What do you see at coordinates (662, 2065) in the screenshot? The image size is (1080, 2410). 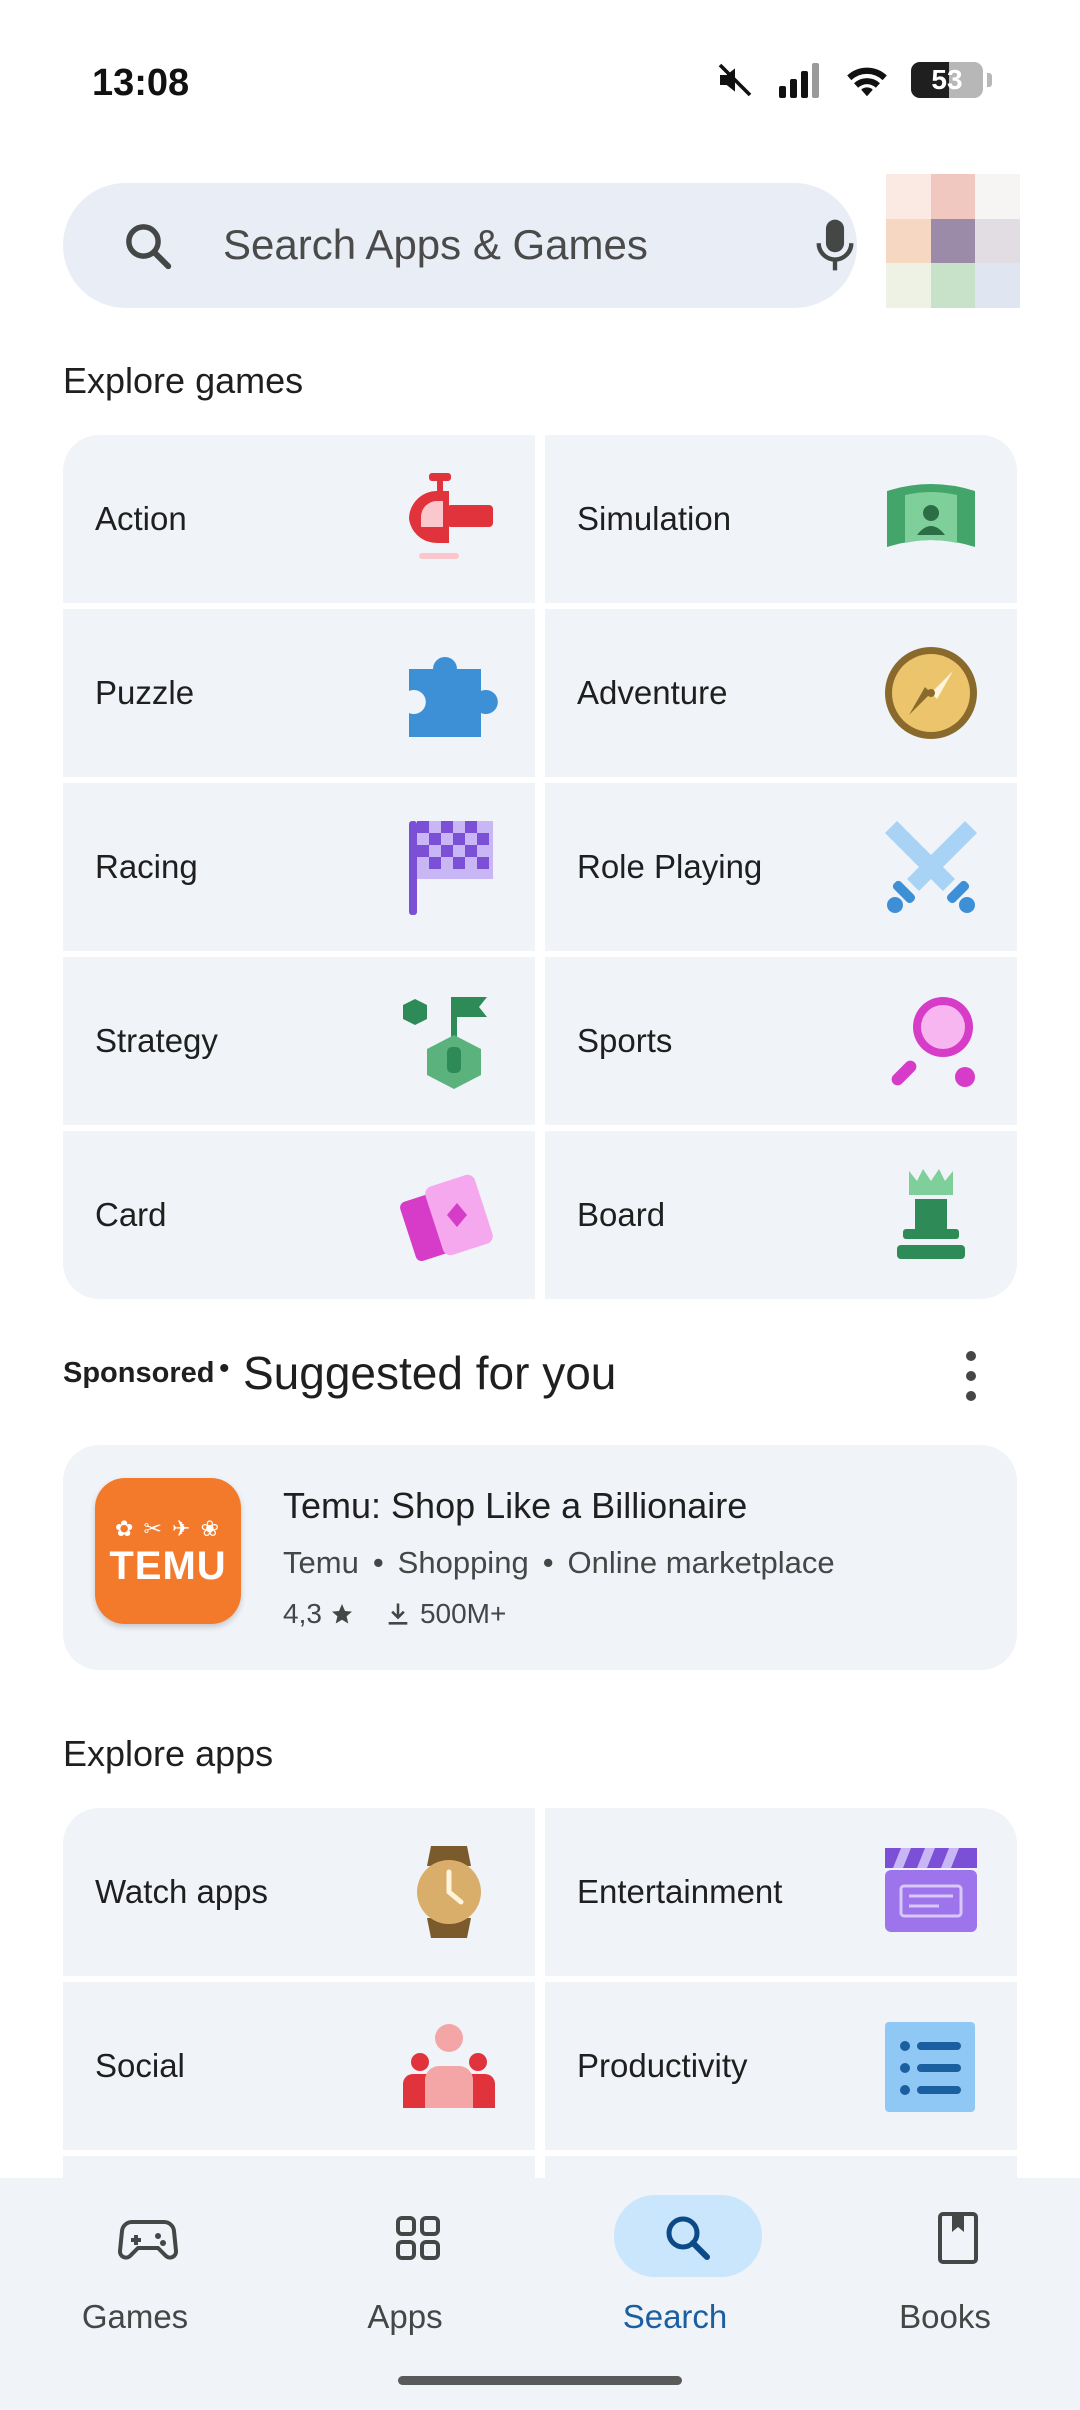 I see `category-label: Productivity` at bounding box center [662, 2065].